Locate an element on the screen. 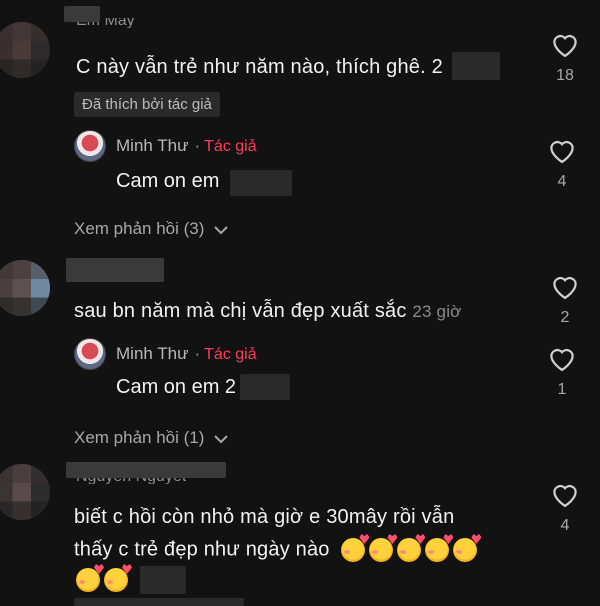 This screenshot has height=606, width=600. like-count: 2 is located at coordinates (565, 317).